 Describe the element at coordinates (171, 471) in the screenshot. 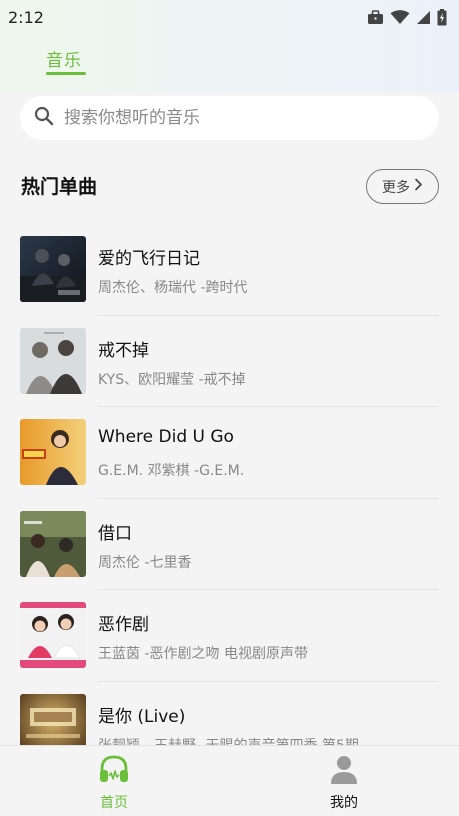

I see `song-subtitle: G.E.M. 邓紫棋 -G.E.M.` at that location.